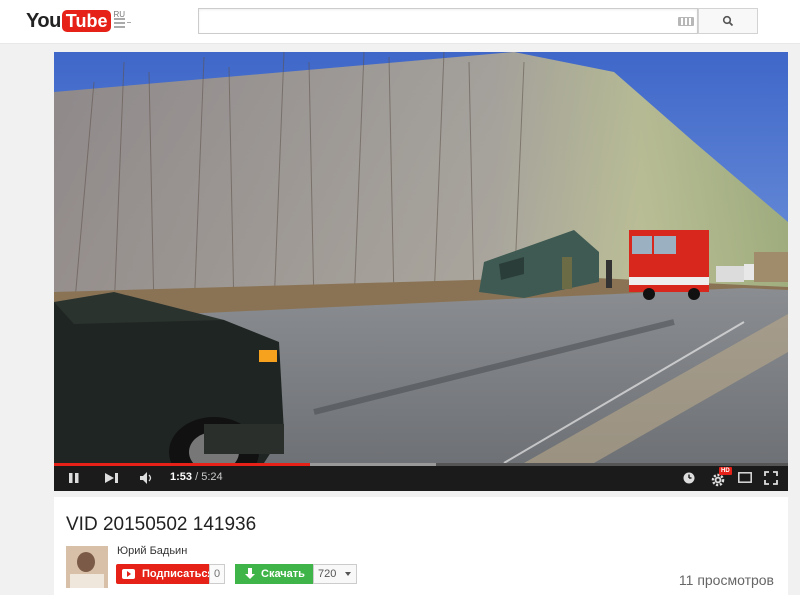 The height and width of the screenshot is (595, 800). Describe the element at coordinates (212, 477) in the screenshot. I see `duration: 5:24` at that location.